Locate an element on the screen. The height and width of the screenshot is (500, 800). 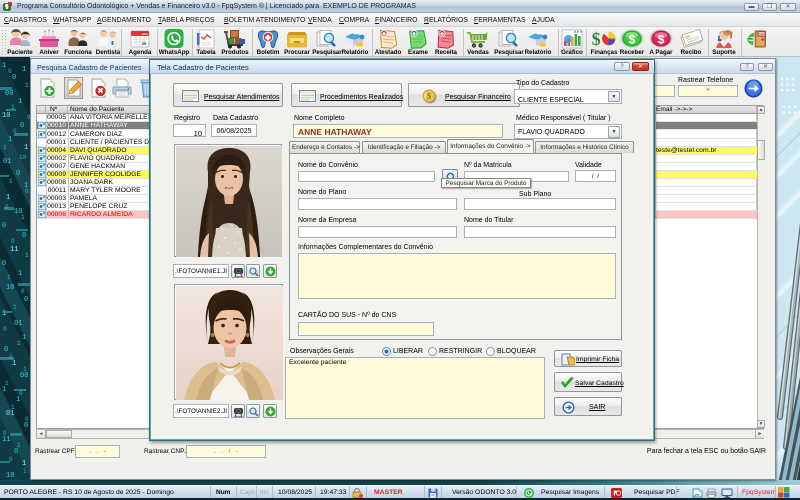
svg-text: 29 is located at coordinates (144, 43).